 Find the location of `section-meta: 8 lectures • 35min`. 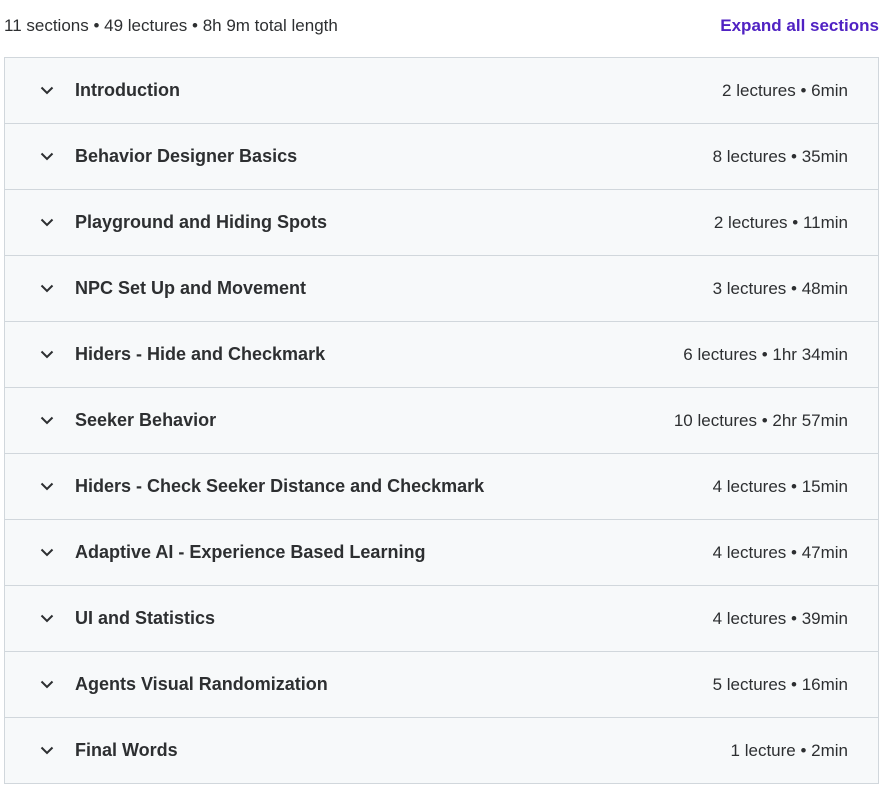

section-meta: 8 lectures • 35min is located at coordinates (780, 156).